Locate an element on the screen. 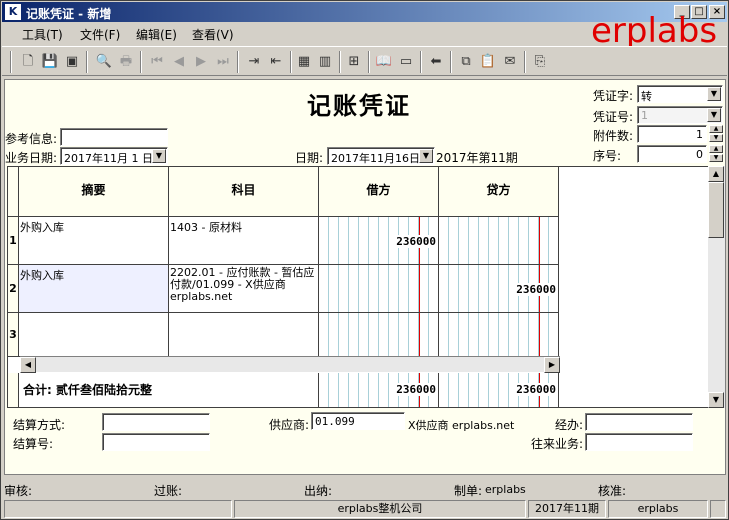  settle-method-input is located at coordinates (156, 422).